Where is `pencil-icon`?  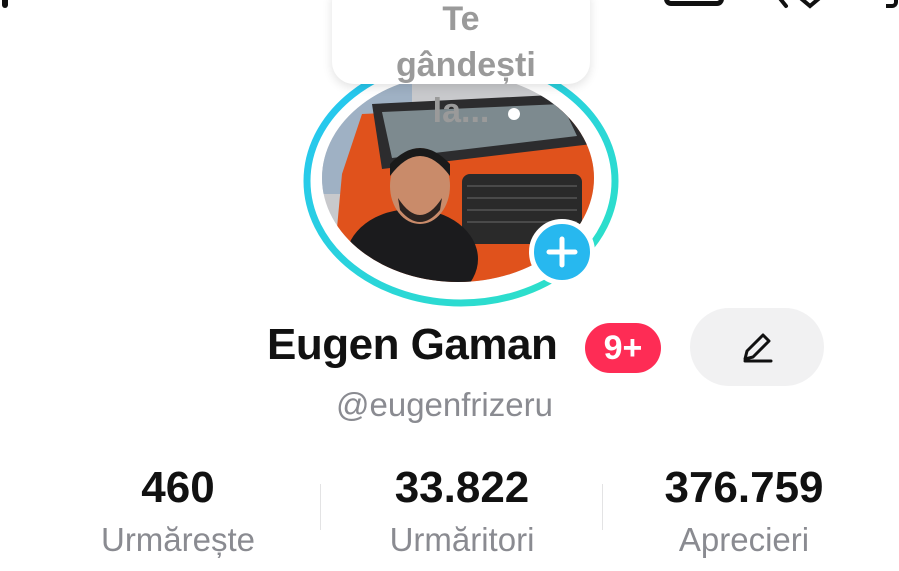 pencil-icon is located at coordinates (758, 348).